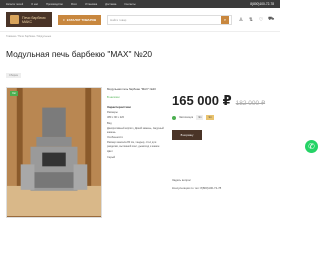 This screenshot has width=320, height=280. What do you see at coordinates (54, 4) in the screenshot?
I see `top-nav-item-2: Производство` at bounding box center [54, 4].